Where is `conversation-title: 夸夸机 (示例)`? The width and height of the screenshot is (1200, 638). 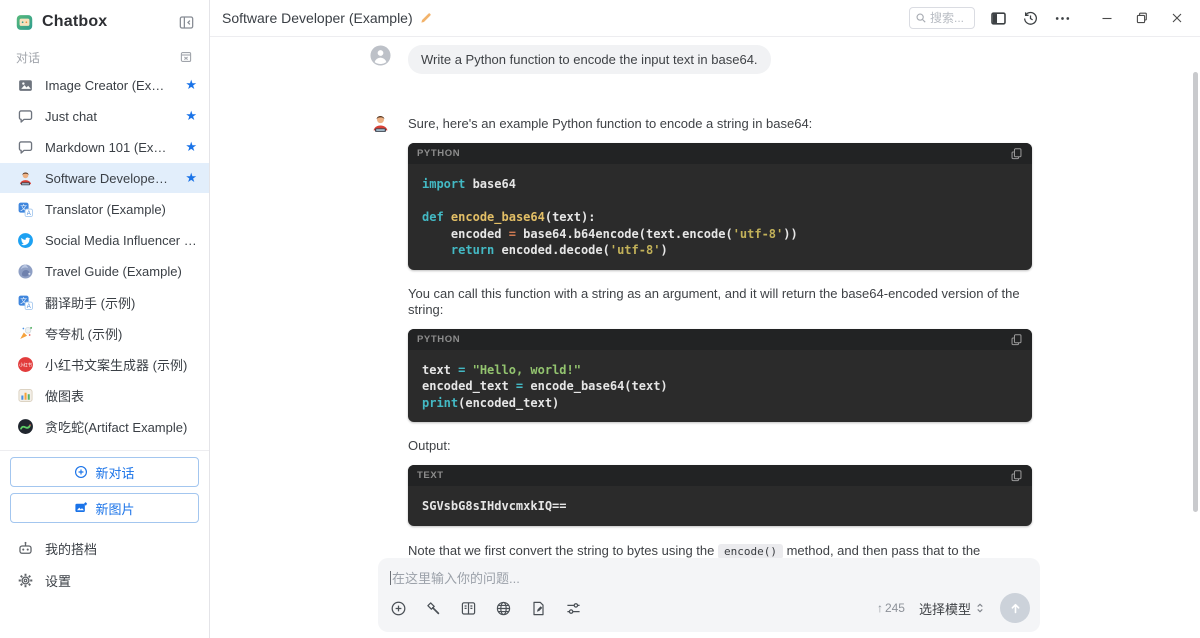
conversation-title: 夸夸机 (示例) is located at coordinates (84, 334).